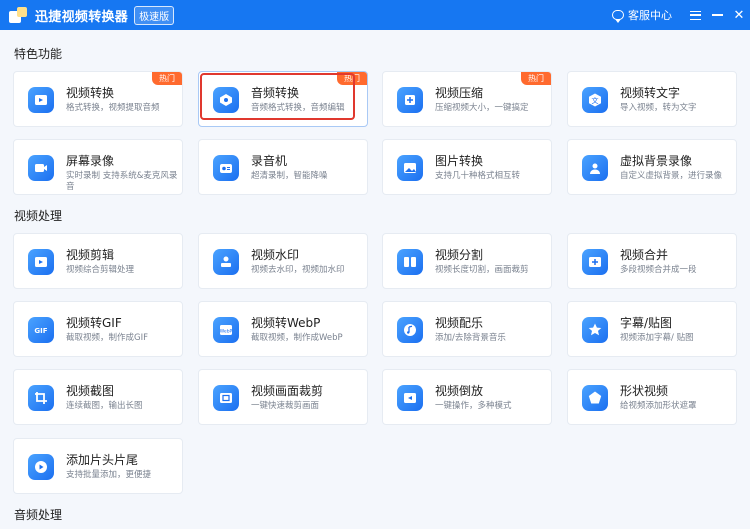 This screenshot has height=529, width=750. I want to click on feature-card-15: 视频配乐添加/去除背景音乐, so click(467, 329).